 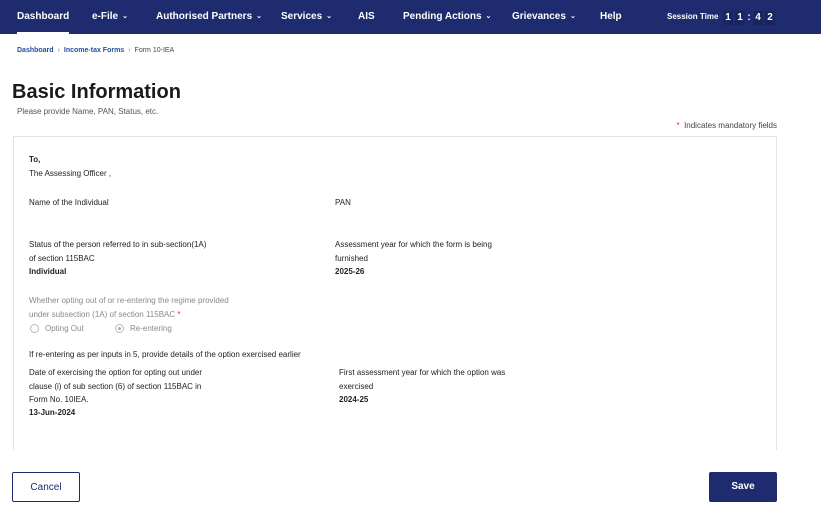 What do you see at coordinates (351, 258) in the screenshot?
I see `ay-label-line2: furnished` at bounding box center [351, 258].